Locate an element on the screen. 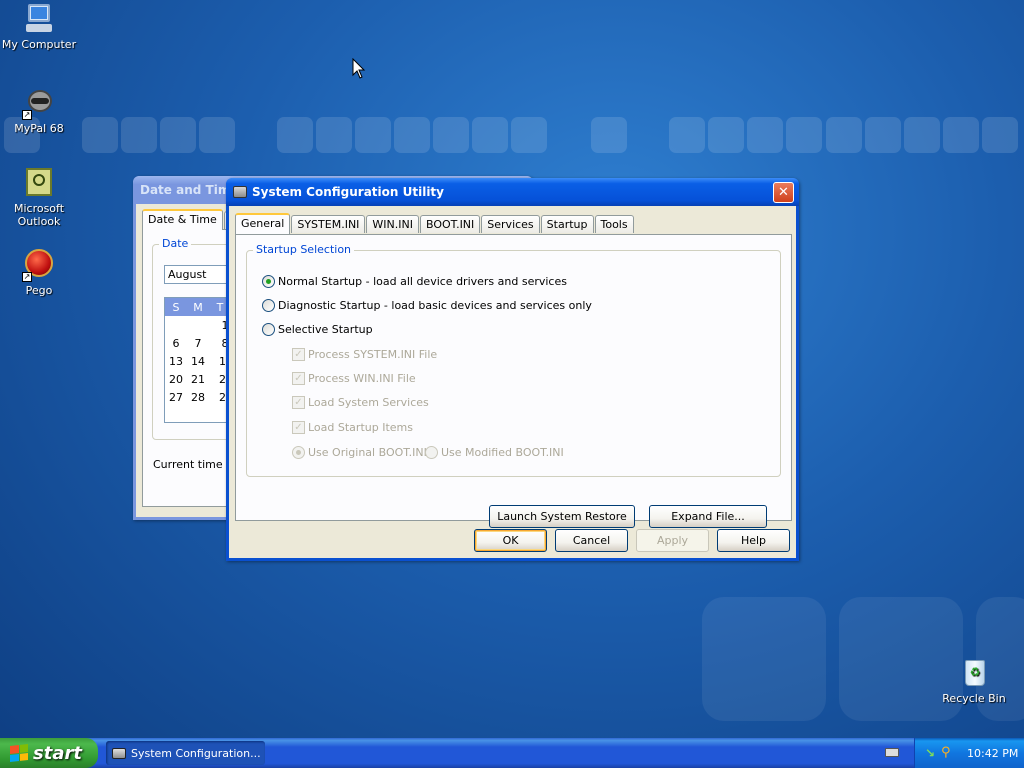 The height and width of the screenshot is (768, 1024). weekday-header: M is located at coordinates (198, 307).